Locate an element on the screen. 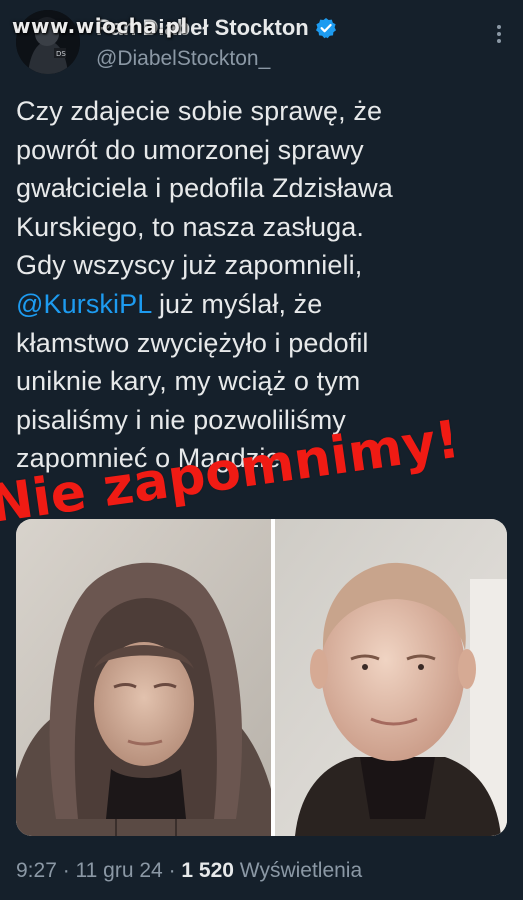  tweet-line: Czy zdajecie sobie sprawę, że is located at coordinates (199, 111).